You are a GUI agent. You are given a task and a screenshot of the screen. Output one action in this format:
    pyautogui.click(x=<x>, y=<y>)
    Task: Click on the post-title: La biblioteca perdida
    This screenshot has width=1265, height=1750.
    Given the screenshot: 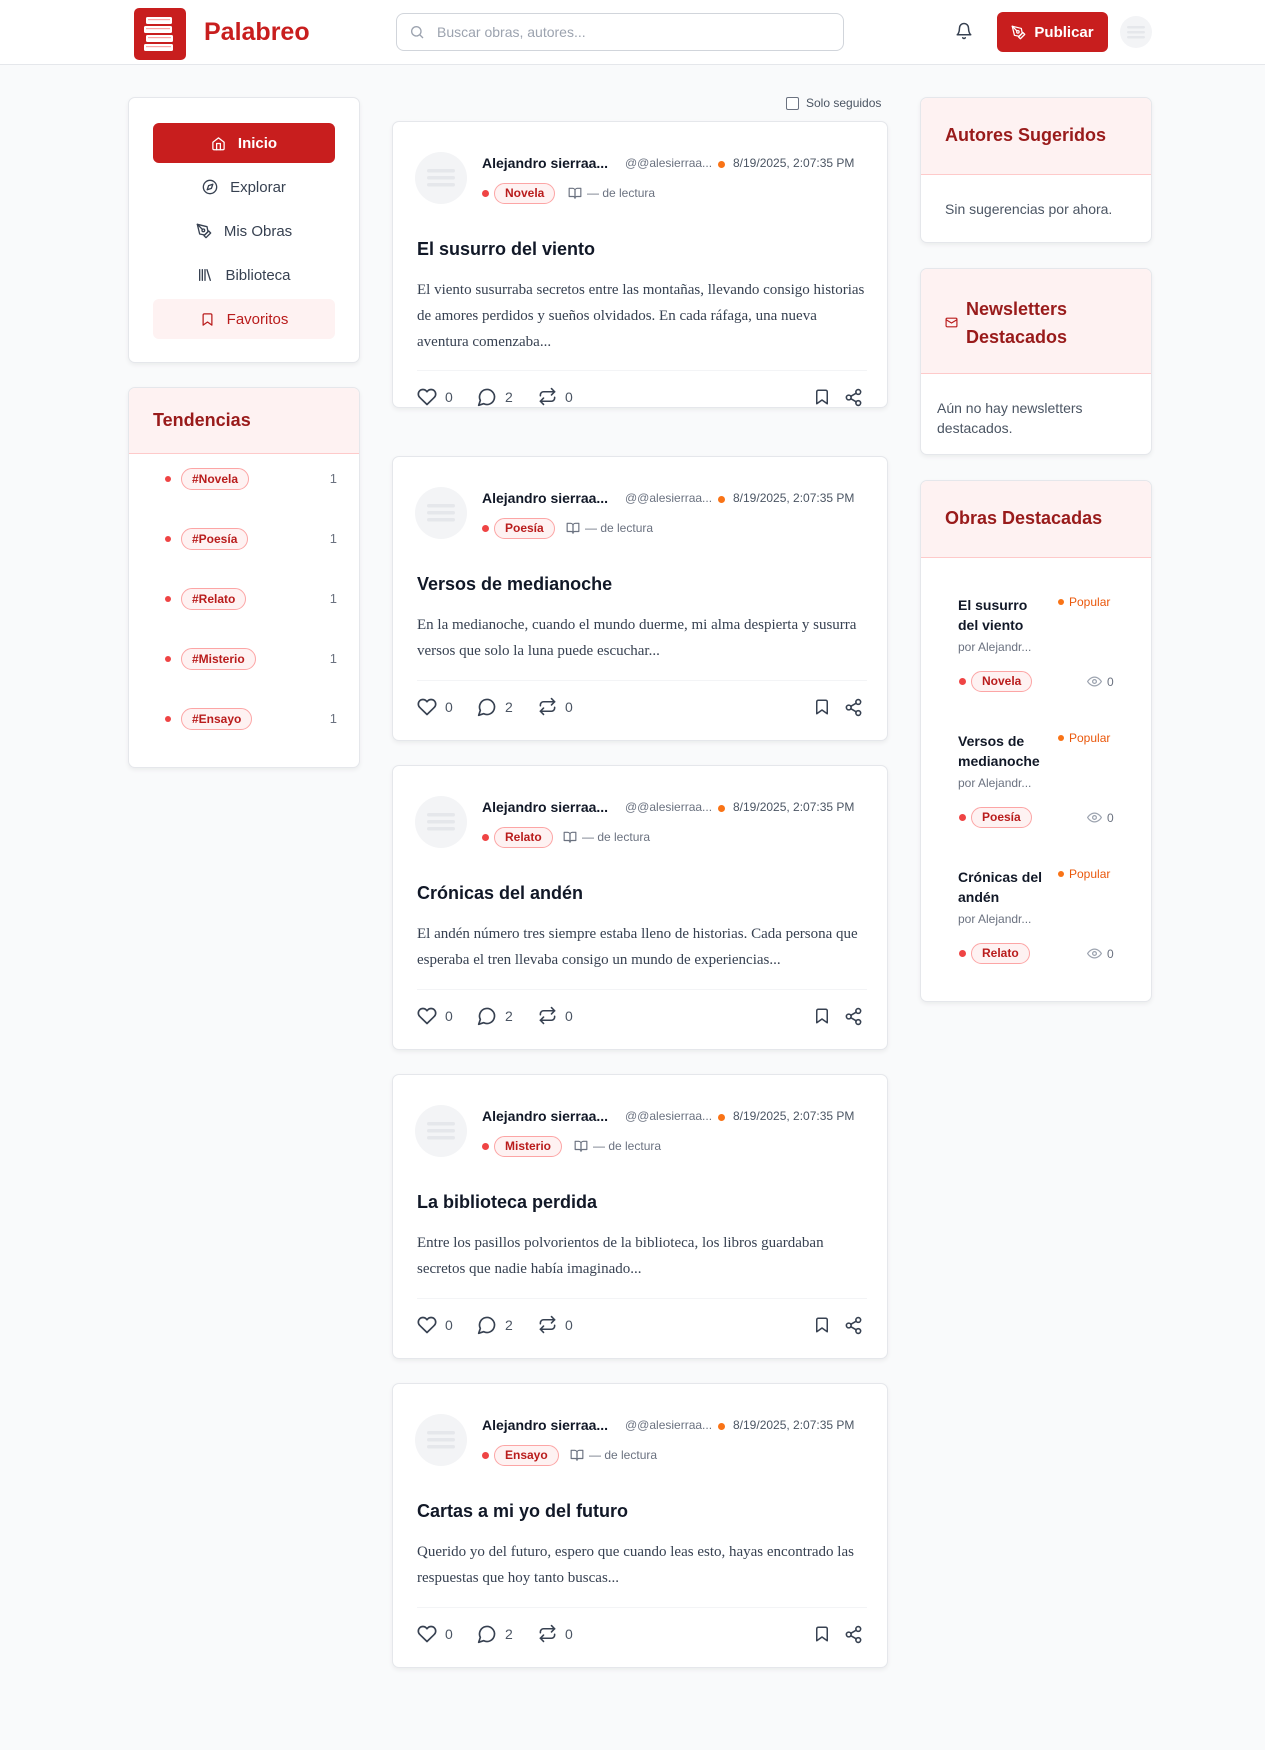 What is the action you would take?
    pyautogui.click(x=507, y=1202)
    